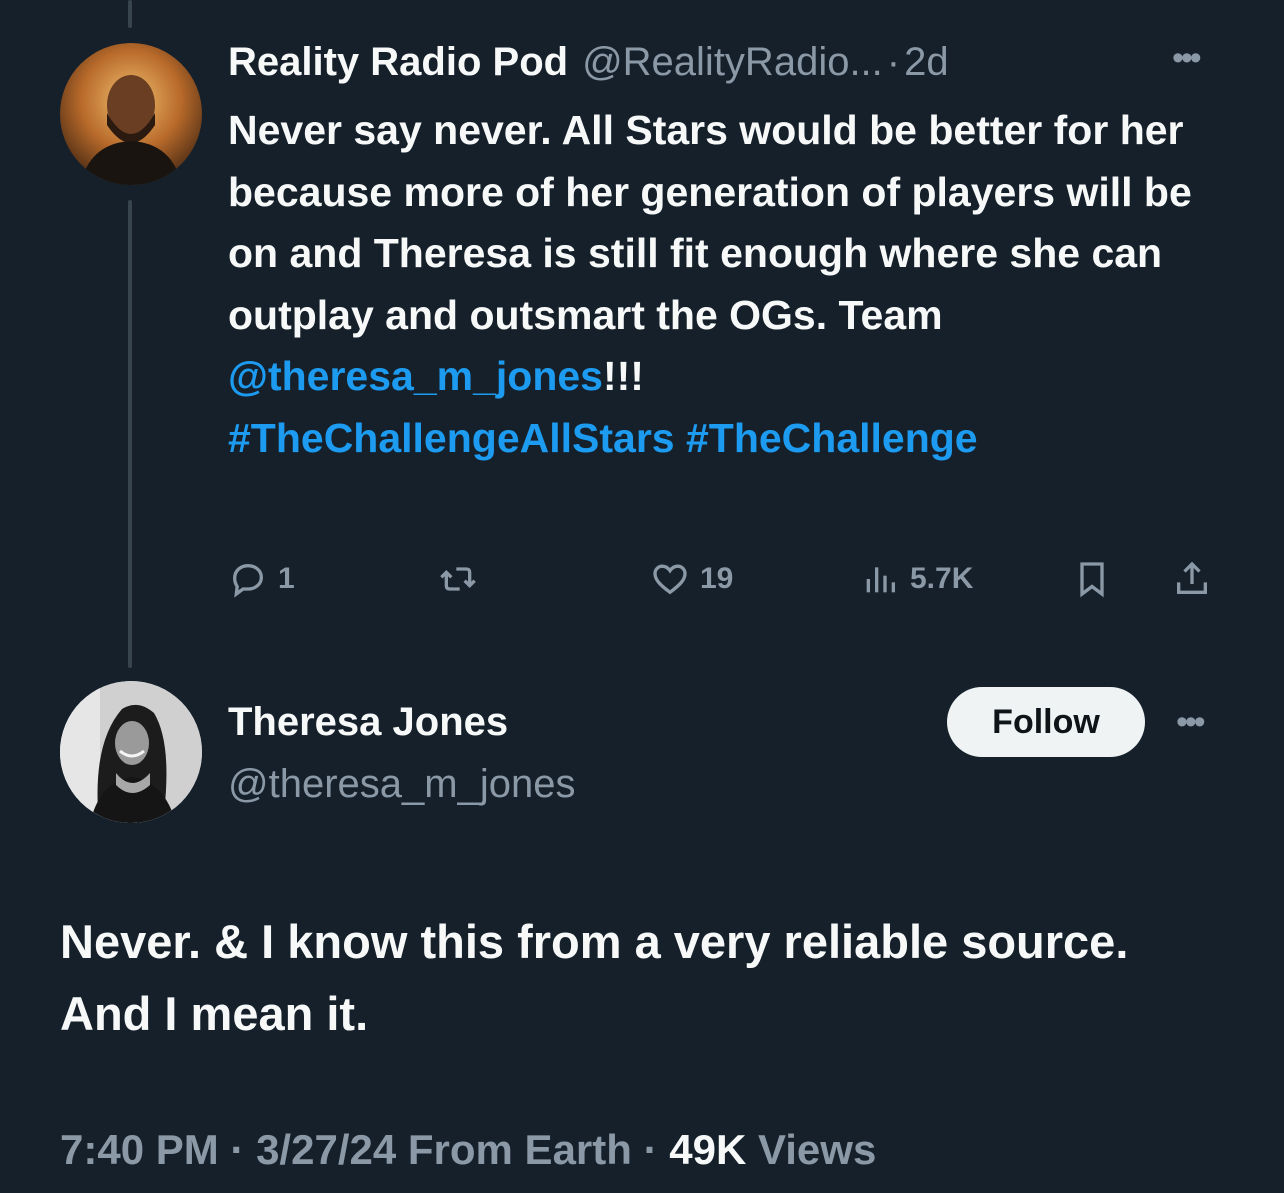  What do you see at coordinates (717, 578) in the screenshot?
I see `like-count: 19` at bounding box center [717, 578].